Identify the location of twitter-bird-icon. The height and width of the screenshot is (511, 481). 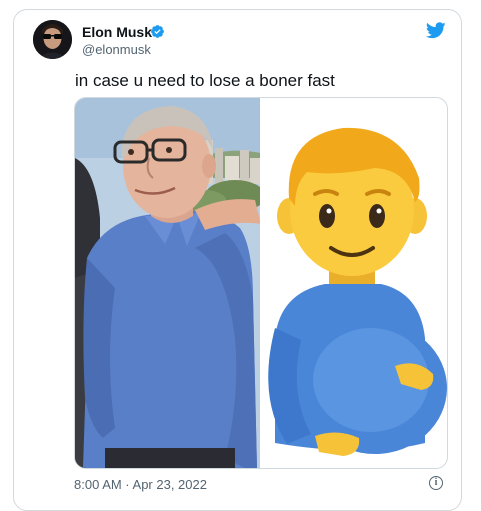
(436, 30).